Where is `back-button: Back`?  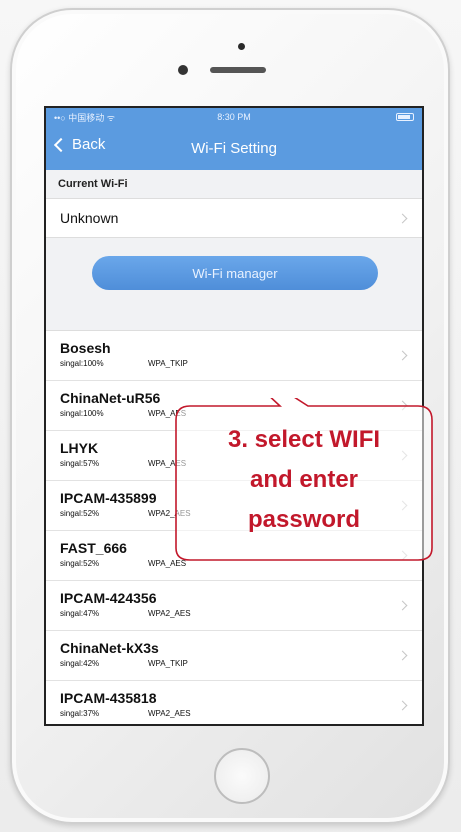
back-button: Back is located at coordinates (79, 144).